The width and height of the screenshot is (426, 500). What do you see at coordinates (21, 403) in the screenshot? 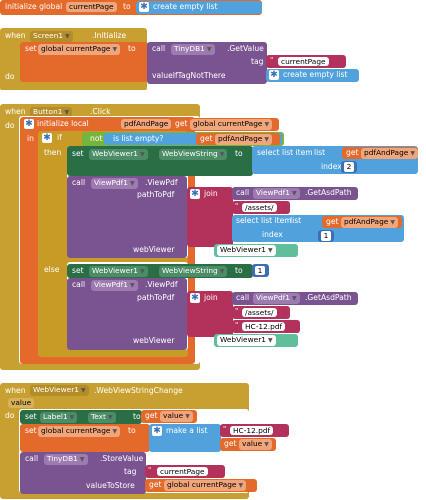
I see `value-param: value` at bounding box center [21, 403].